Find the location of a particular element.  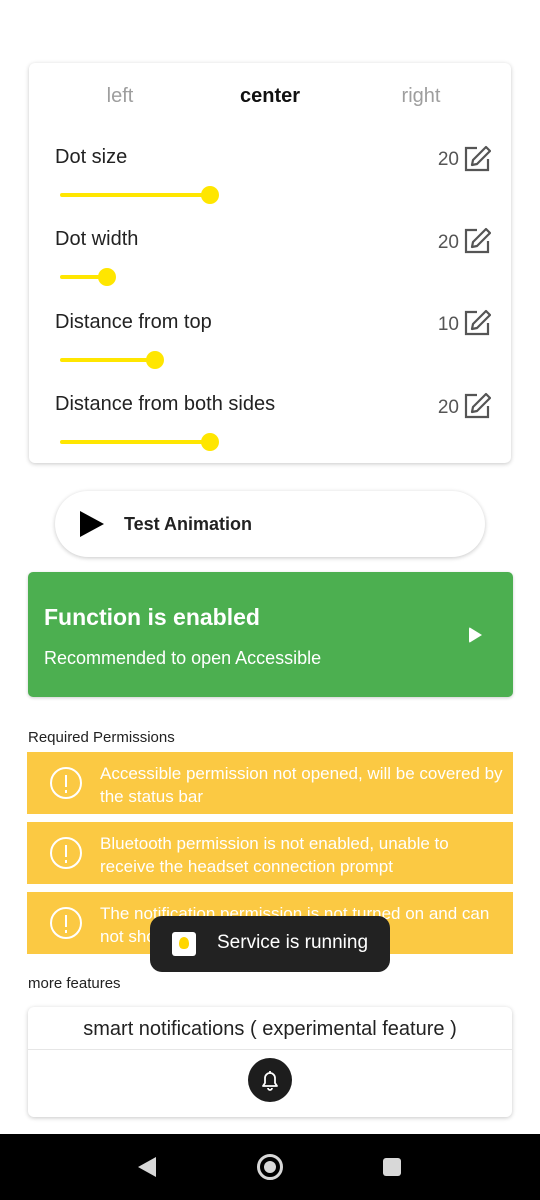

distance-from-both-sides-label: Distance from both sides is located at coordinates (165, 404).